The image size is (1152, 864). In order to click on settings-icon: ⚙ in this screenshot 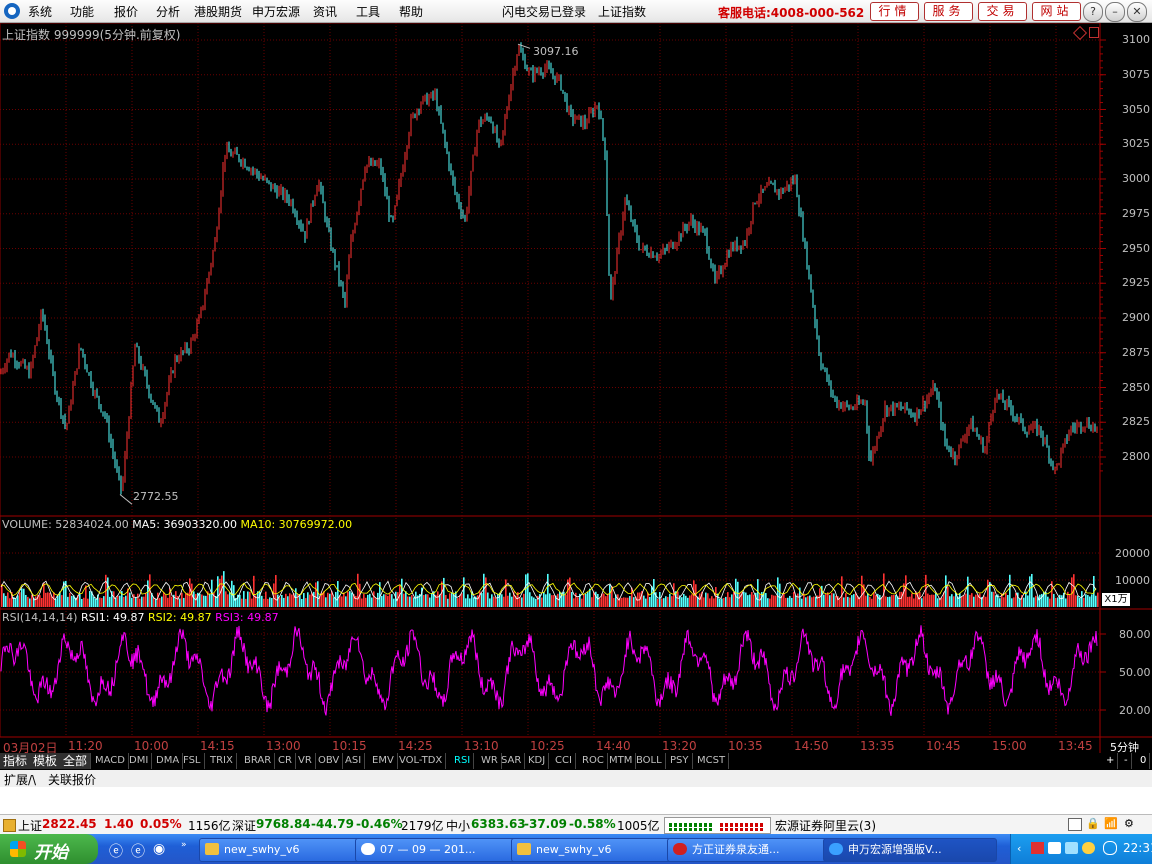, I will do `click(1129, 823)`.